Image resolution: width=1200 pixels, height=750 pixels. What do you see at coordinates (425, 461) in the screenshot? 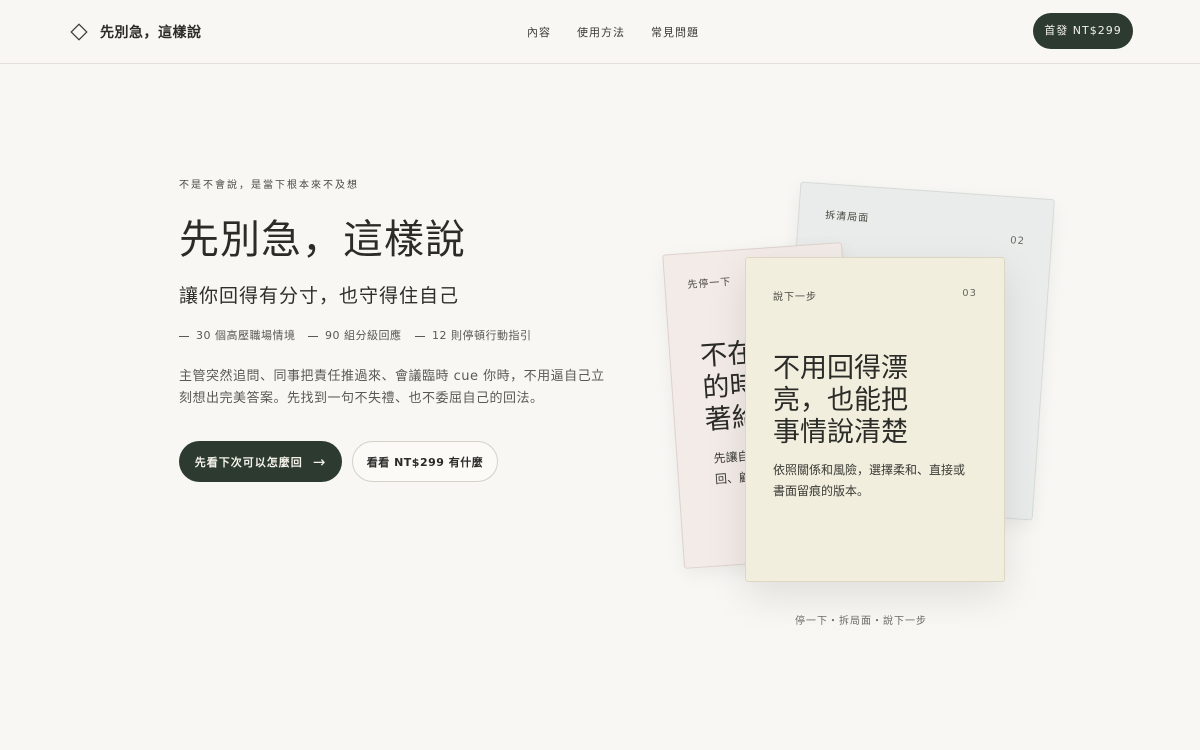
I see `see-pricing-button: 看看 NT$299 有什麼` at bounding box center [425, 461].